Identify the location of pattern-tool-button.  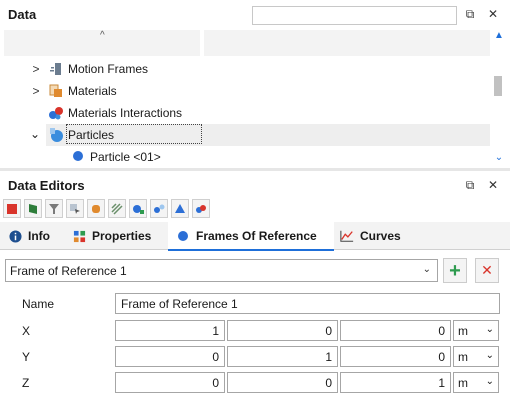
(117, 208).